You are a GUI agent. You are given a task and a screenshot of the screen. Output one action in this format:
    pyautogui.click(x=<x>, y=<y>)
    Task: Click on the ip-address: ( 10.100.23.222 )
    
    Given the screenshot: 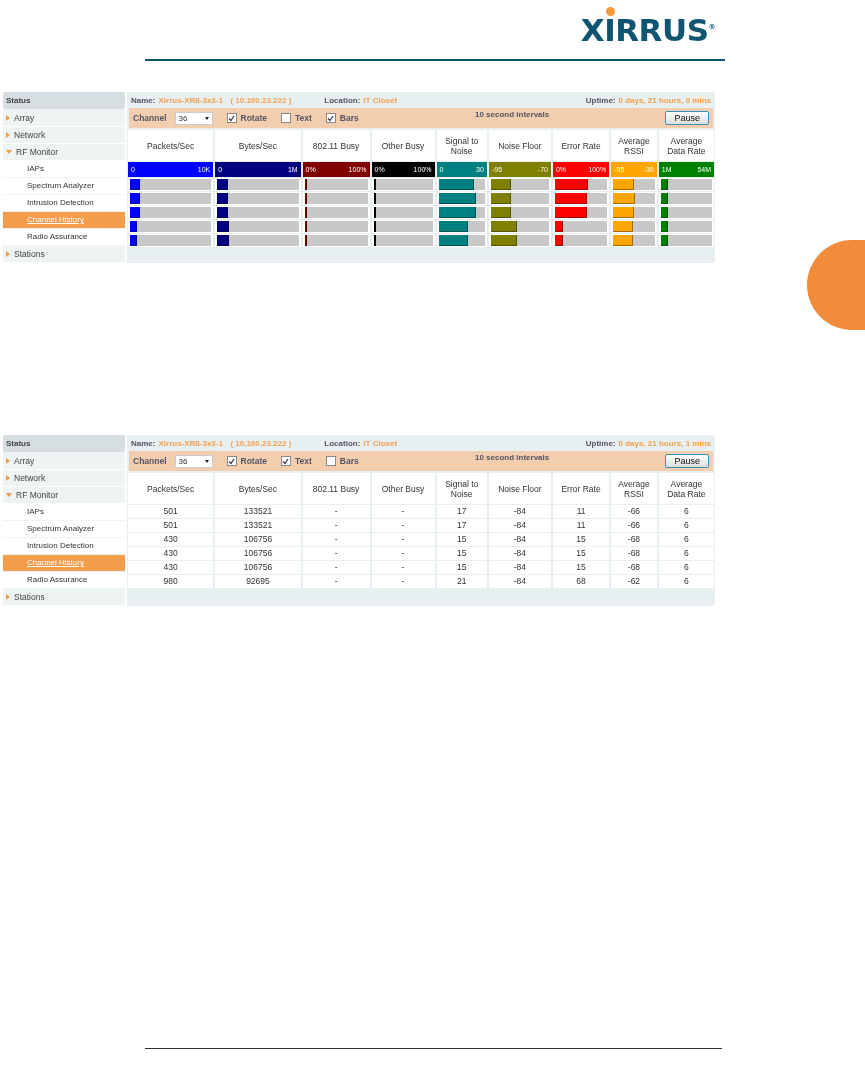 What is the action you would take?
    pyautogui.click(x=260, y=443)
    